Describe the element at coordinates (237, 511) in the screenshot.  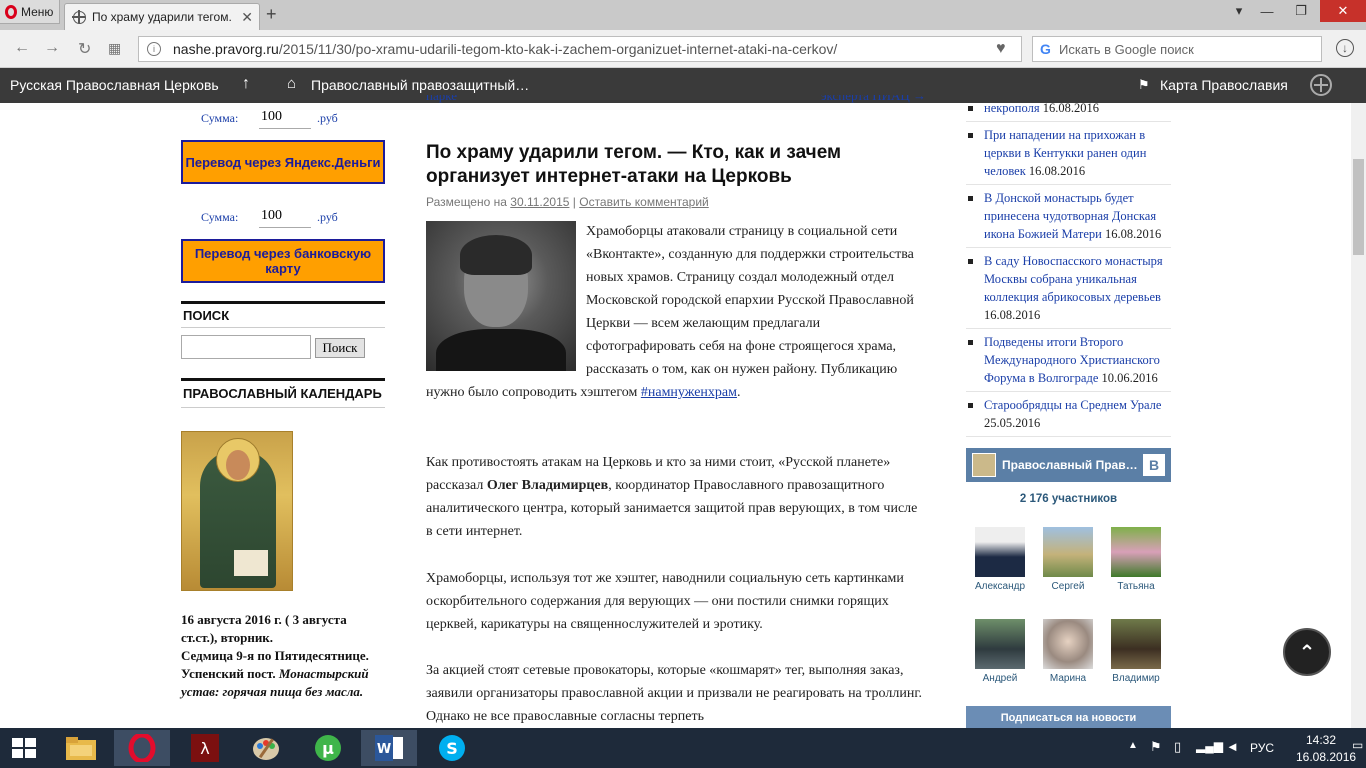
I see `saint-icon-image` at that location.